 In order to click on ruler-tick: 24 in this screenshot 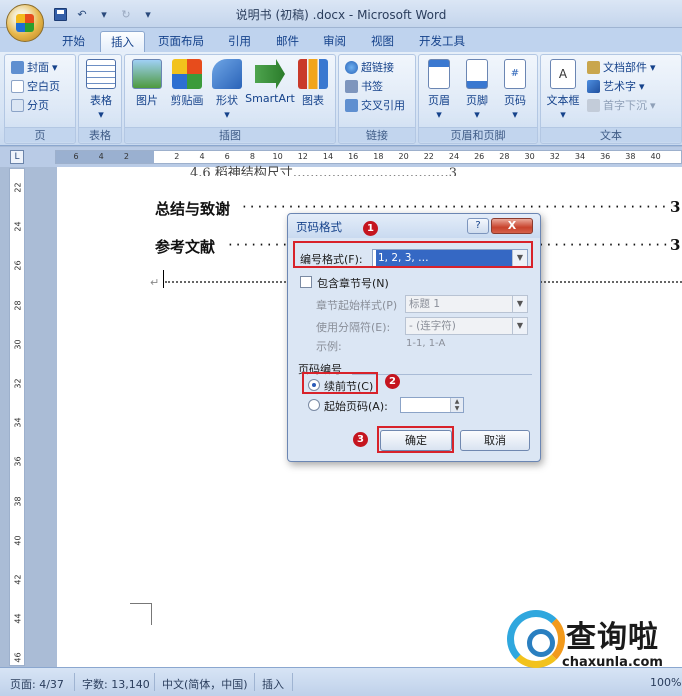, I will do `click(454, 156)`.